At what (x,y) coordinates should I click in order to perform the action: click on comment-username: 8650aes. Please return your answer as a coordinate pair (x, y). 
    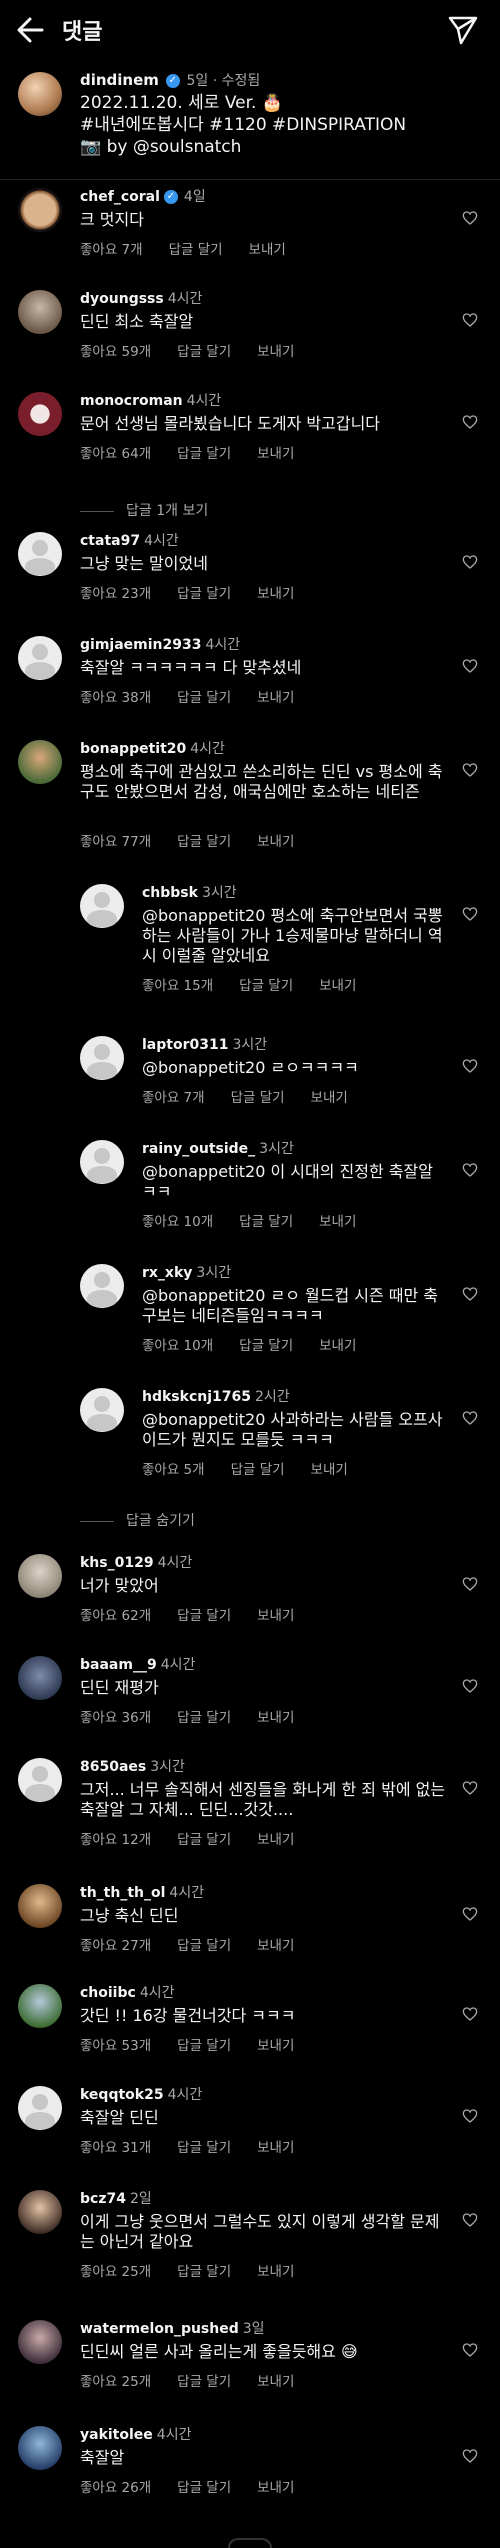
    Looking at the image, I should click on (113, 1767).